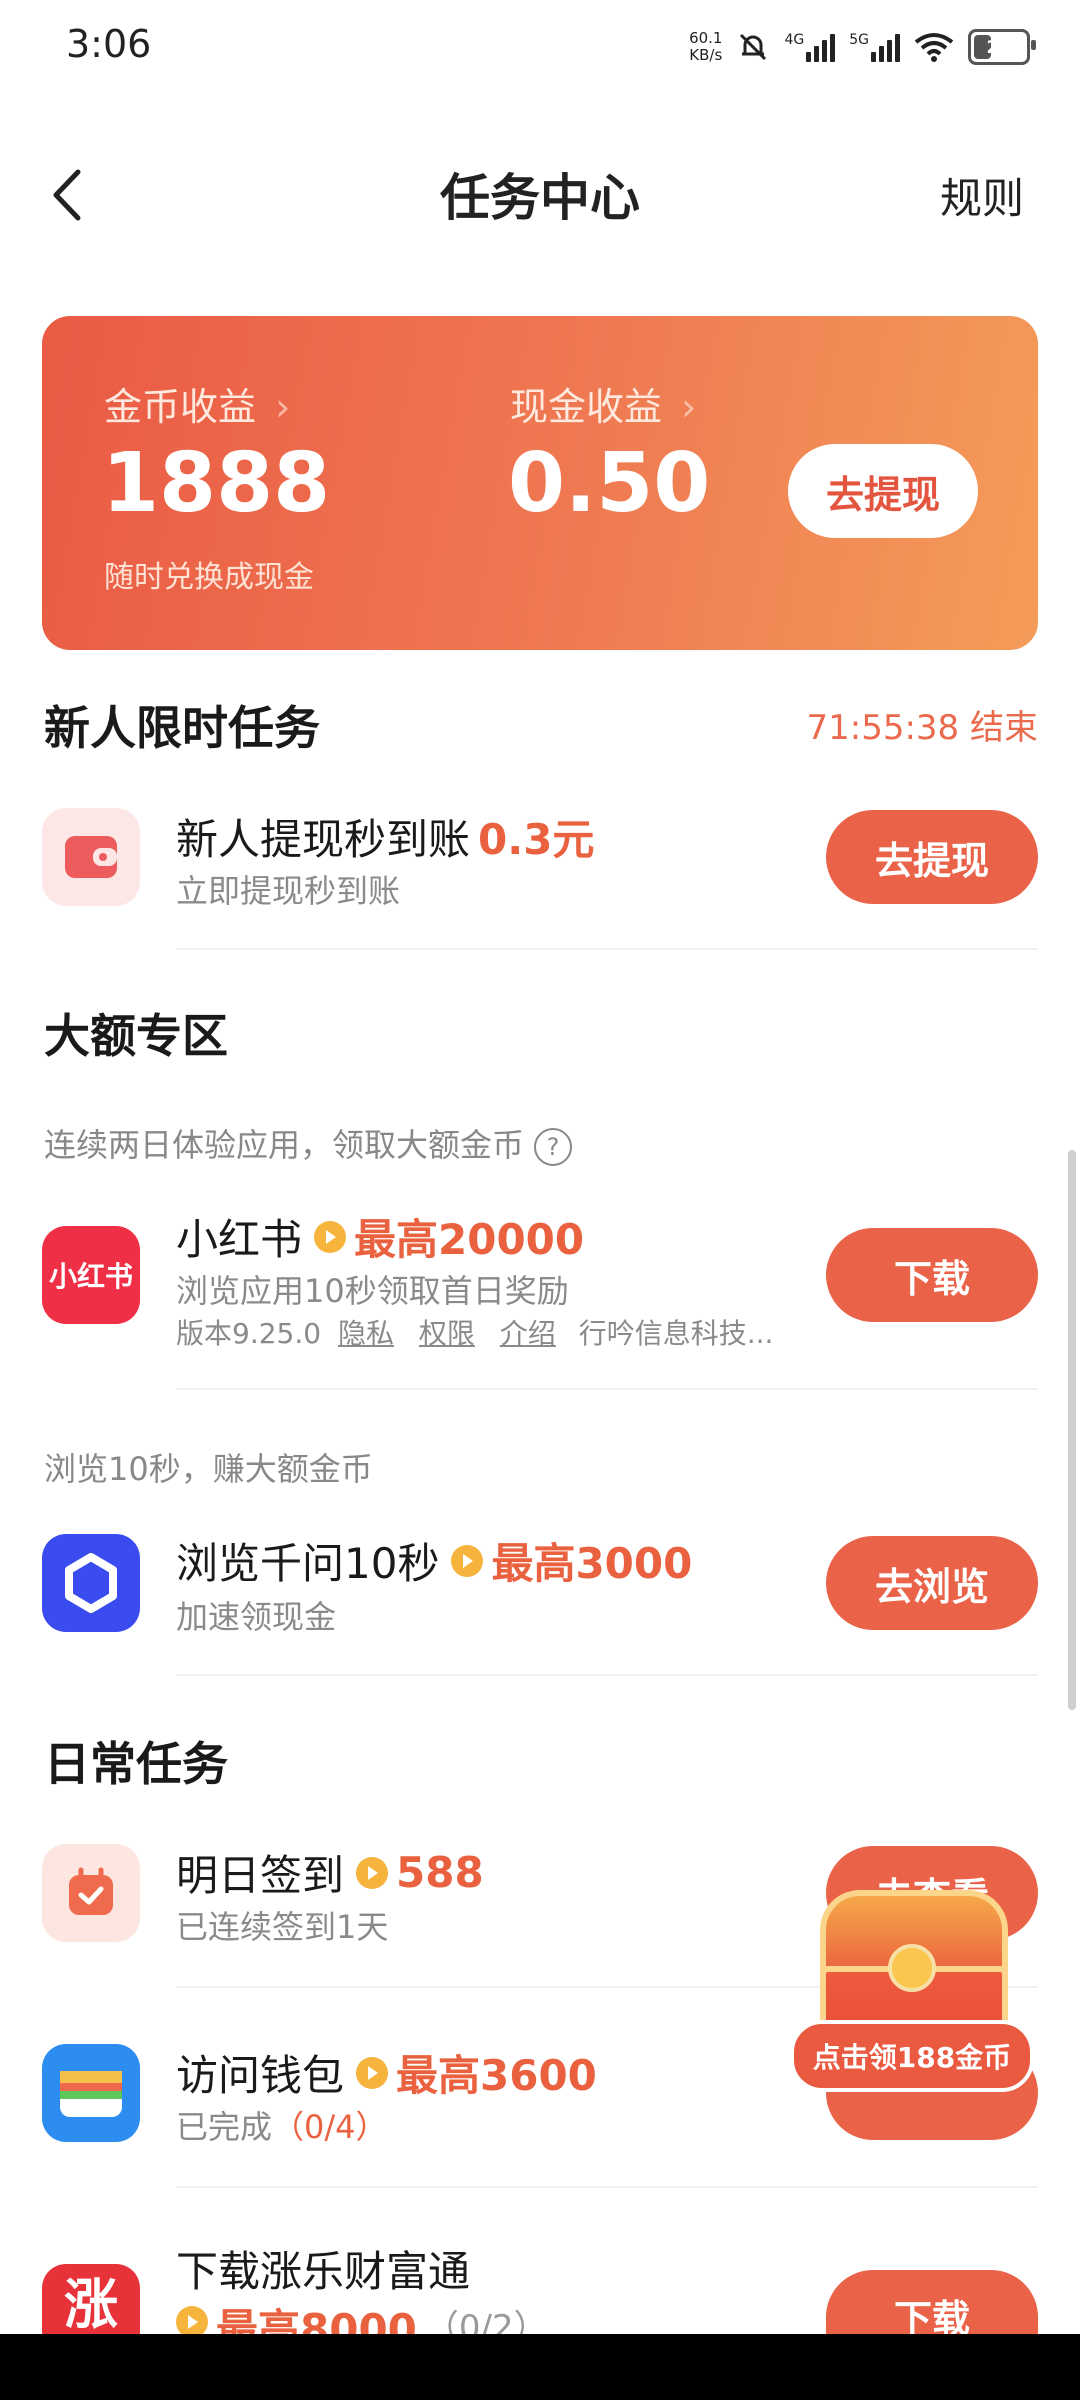  What do you see at coordinates (136, 1764) in the screenshot?
I see `daily-section-title: 日常任务` at bounding box center [136, 1764].